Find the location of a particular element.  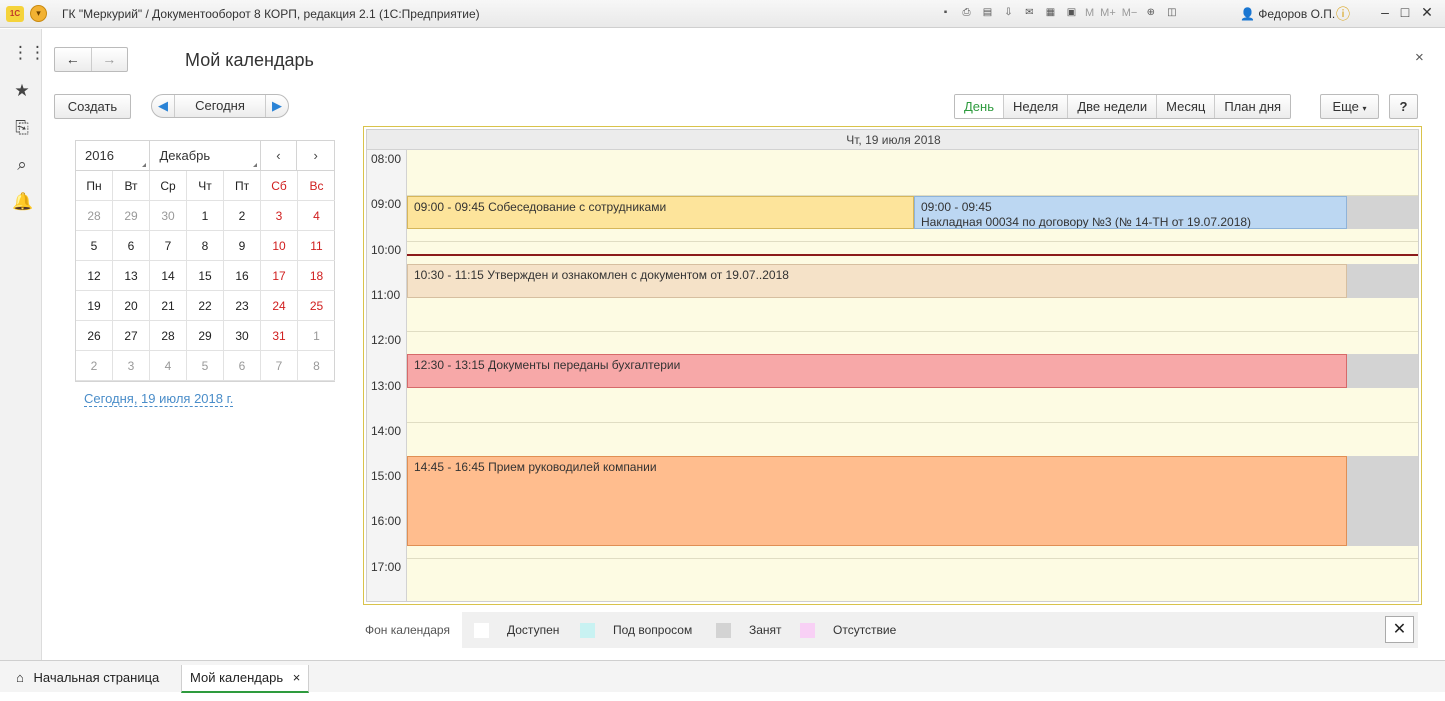

today-date-link: Сегодня, 19 июля 2018 г. is located at coordinates (159, 399).